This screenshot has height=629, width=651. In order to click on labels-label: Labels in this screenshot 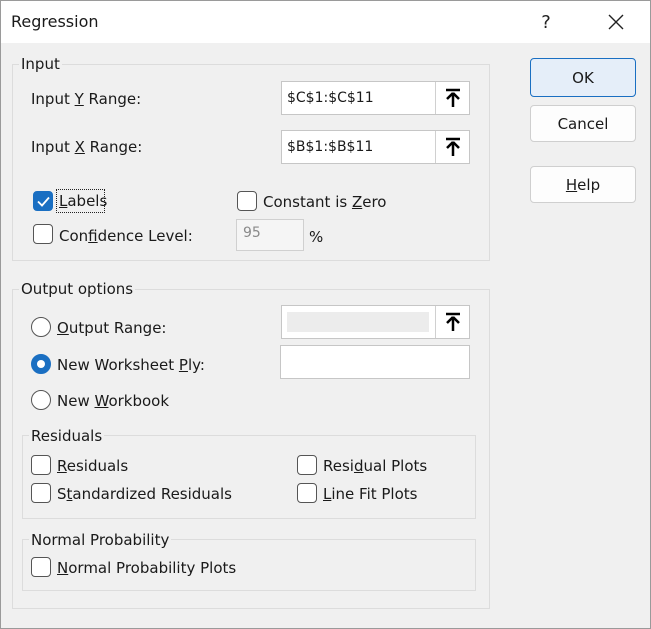, I will do `click(83, 201)`.